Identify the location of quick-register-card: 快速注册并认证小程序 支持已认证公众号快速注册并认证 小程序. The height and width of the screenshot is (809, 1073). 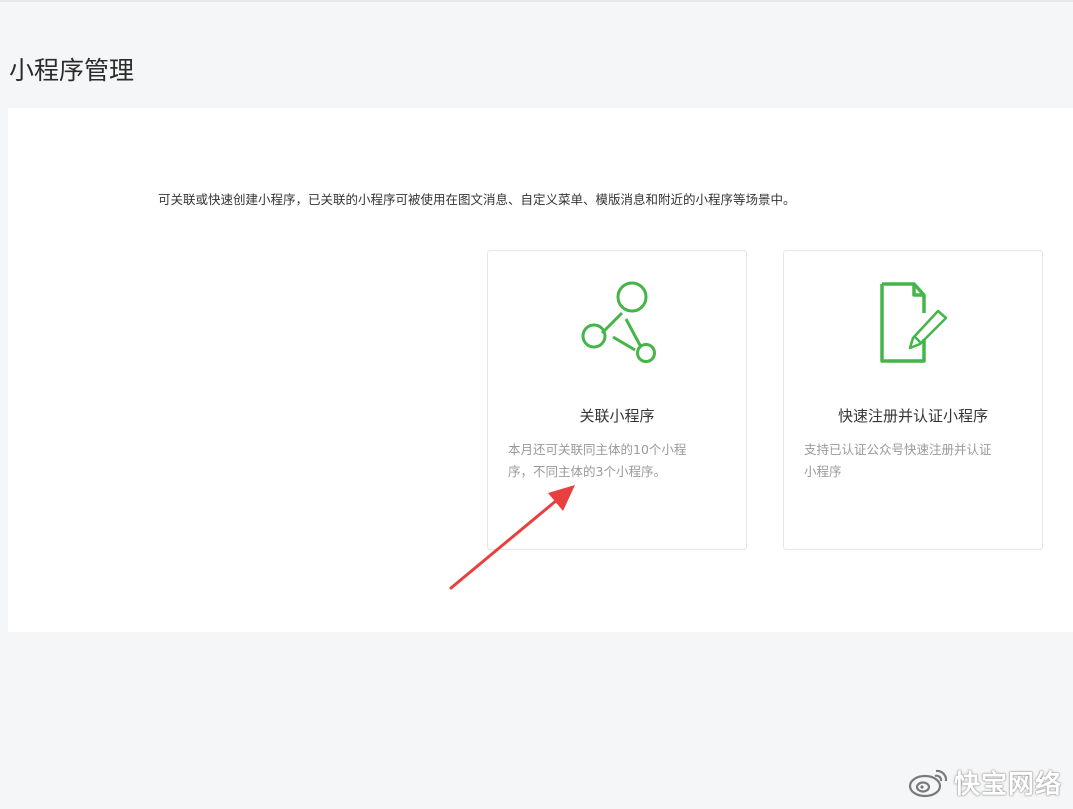
(913, 400).